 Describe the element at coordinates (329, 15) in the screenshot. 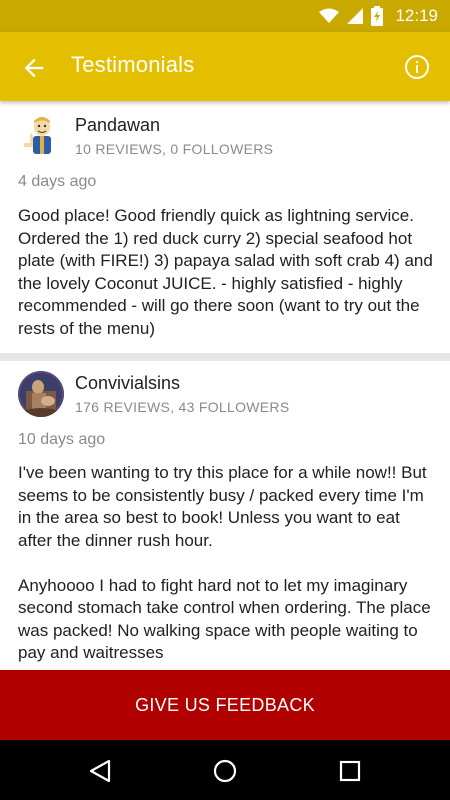

I see `wifi-icon` at that location.